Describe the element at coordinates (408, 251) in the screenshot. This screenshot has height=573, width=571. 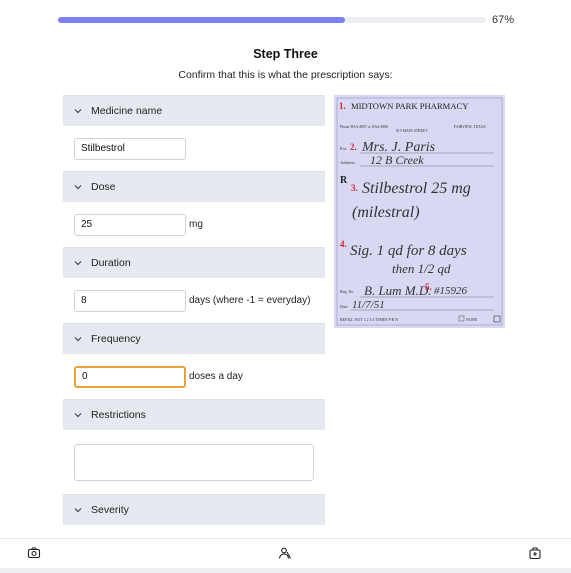
I see `sig-line-1: Sig. 1 qd for 8 days` at that location.